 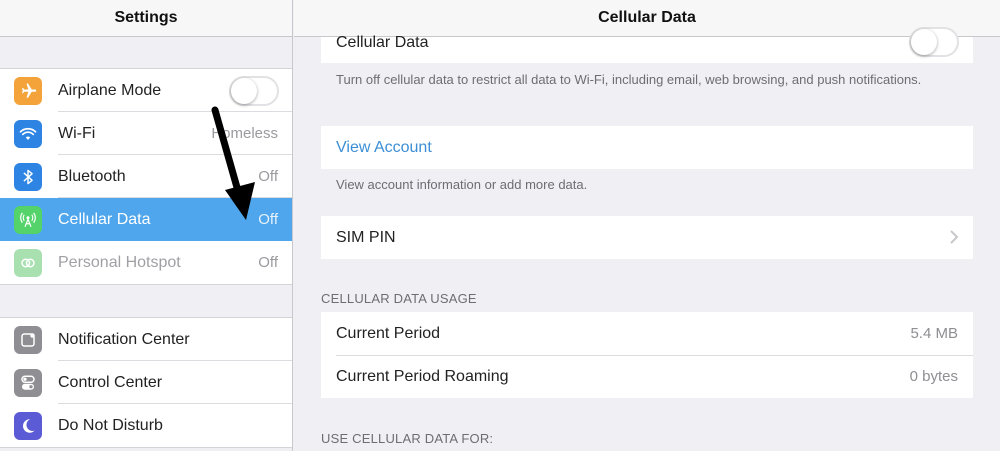 What do you see at coordinates (28, 340) in the screenshot?
I see `notification-center-icon` at bounding box center [28, 340].